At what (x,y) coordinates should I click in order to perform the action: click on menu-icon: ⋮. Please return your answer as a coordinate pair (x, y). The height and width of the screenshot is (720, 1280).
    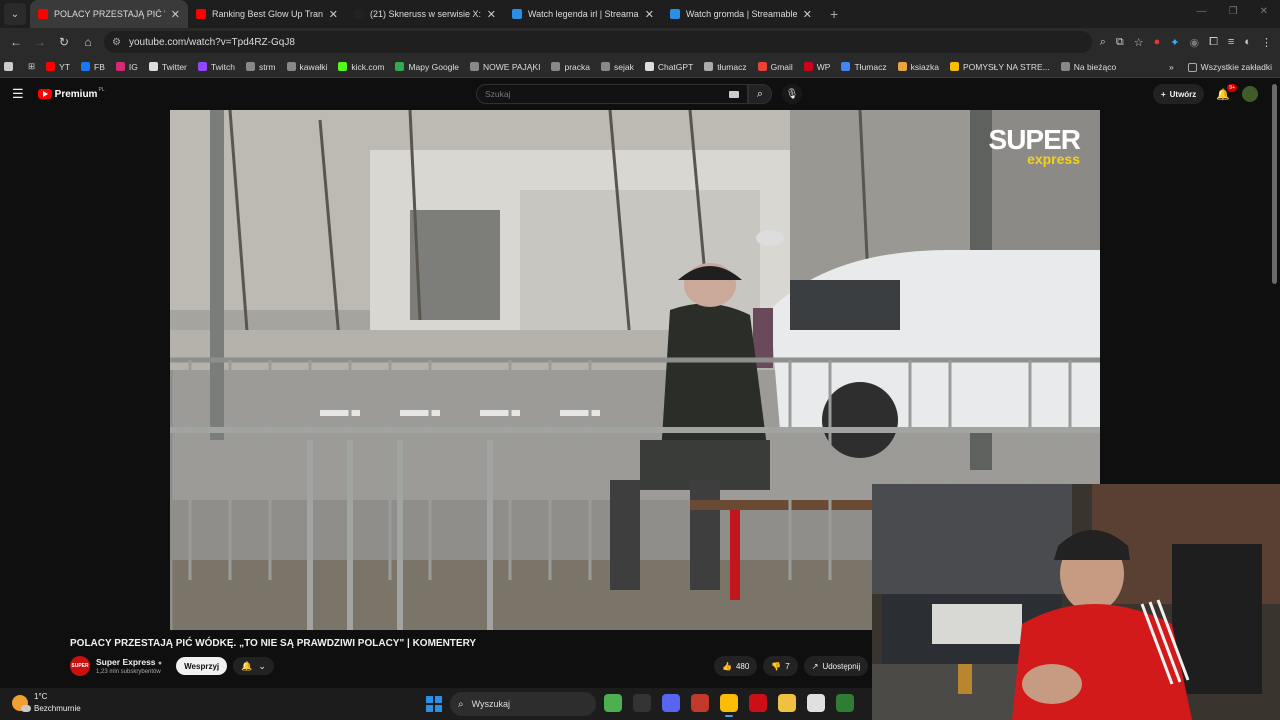
    Looking at the image, I should click on (1266, 42).